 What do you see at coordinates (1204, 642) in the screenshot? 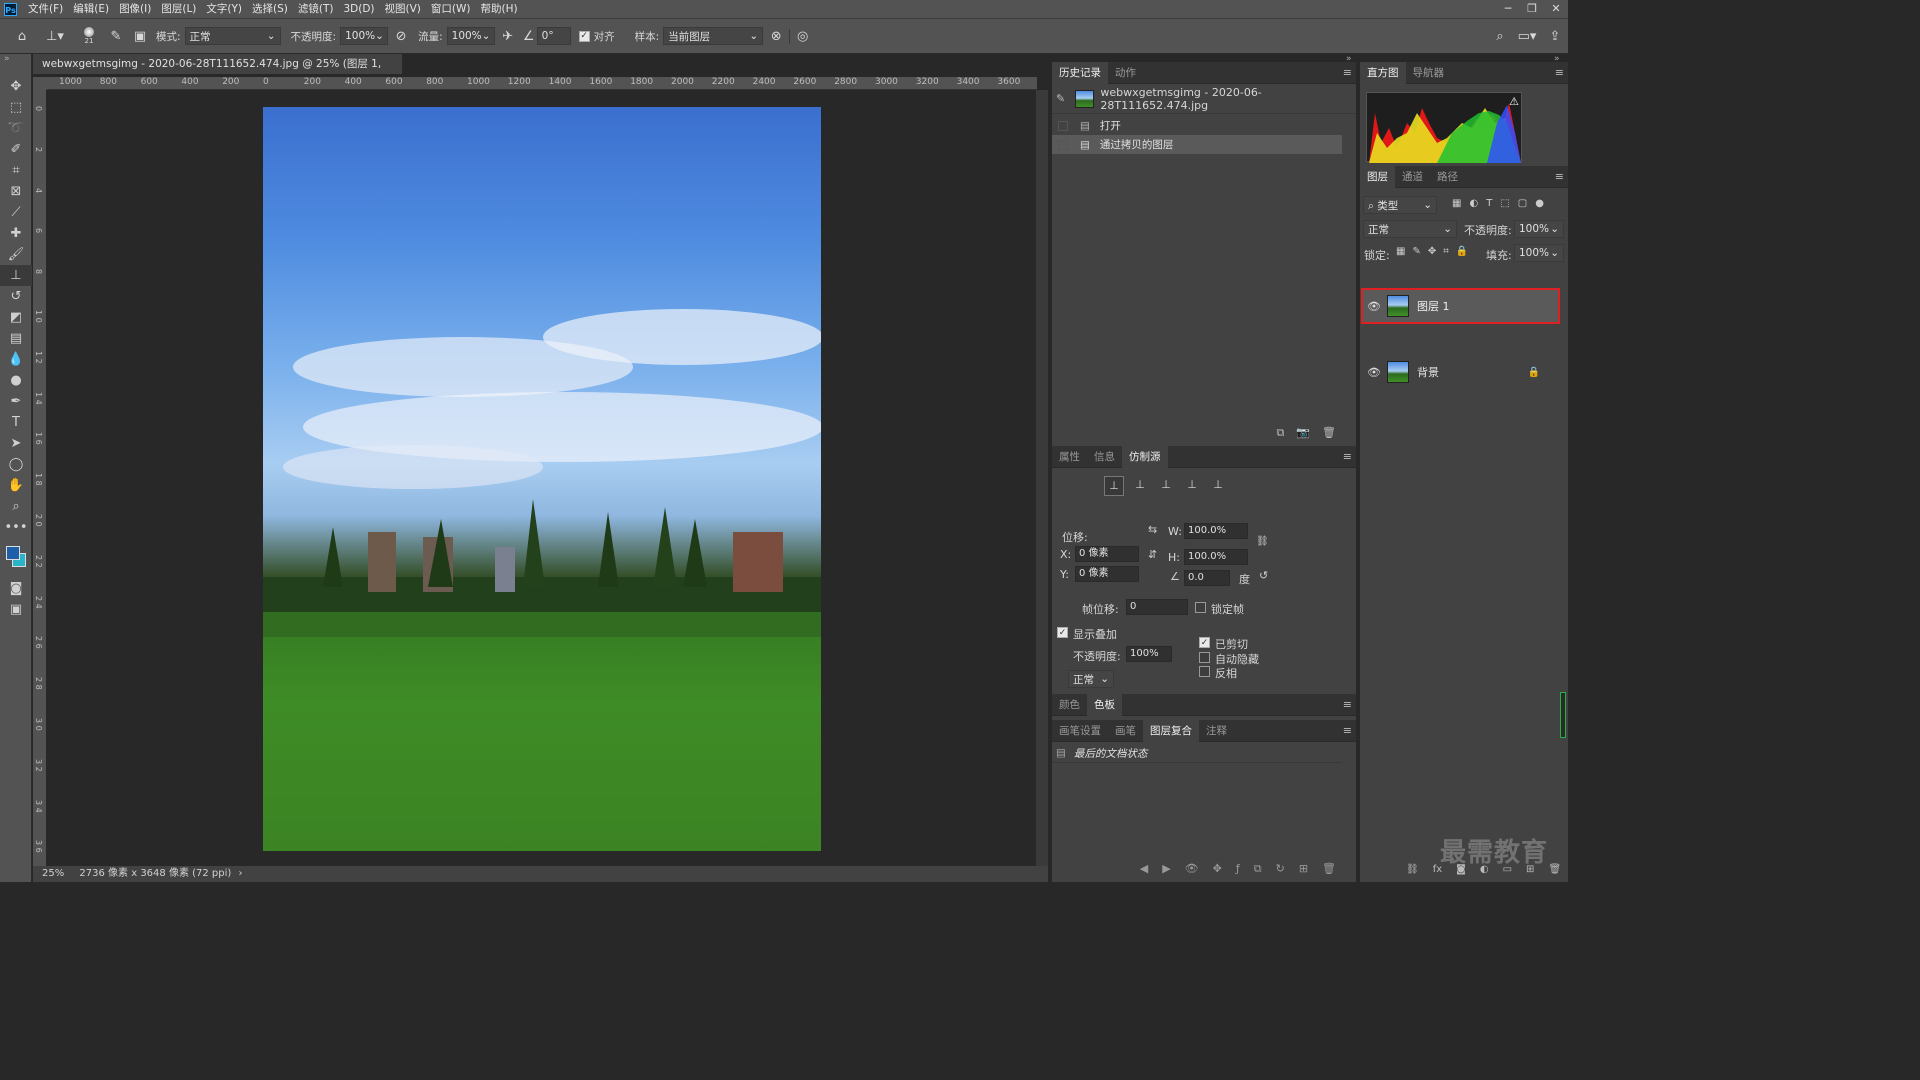
I see `clipped-checkbox: ✓` at bounding box center [1204, 642].